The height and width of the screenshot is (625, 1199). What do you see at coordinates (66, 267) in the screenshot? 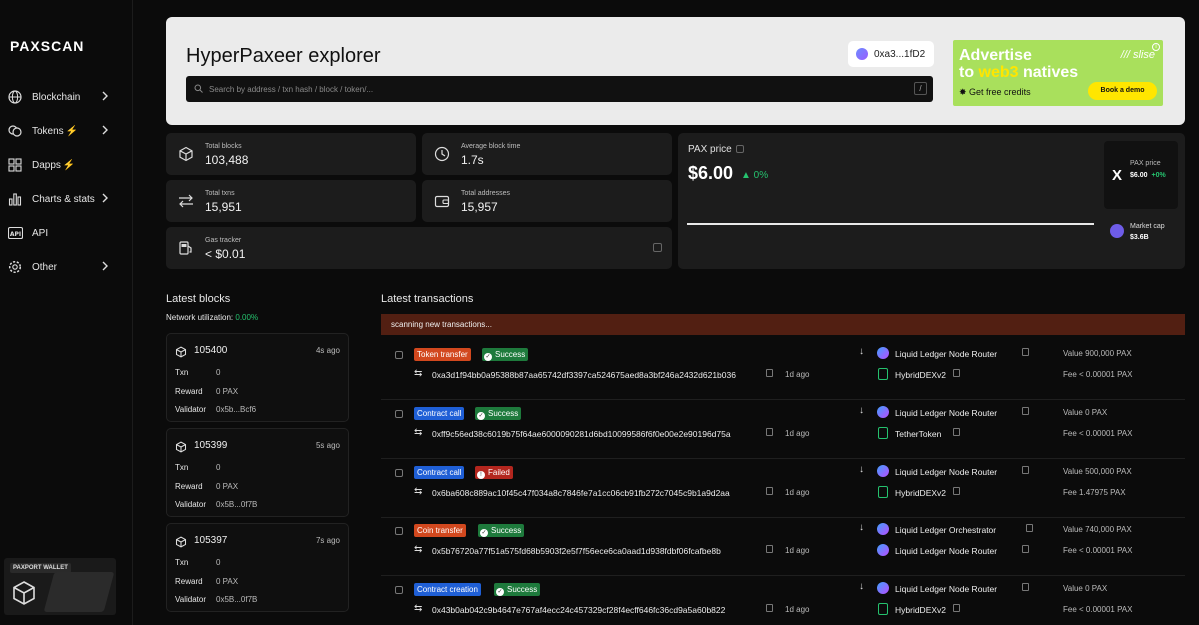
I see `sidebar-item-other: Other` at bounding box center [66, 267].